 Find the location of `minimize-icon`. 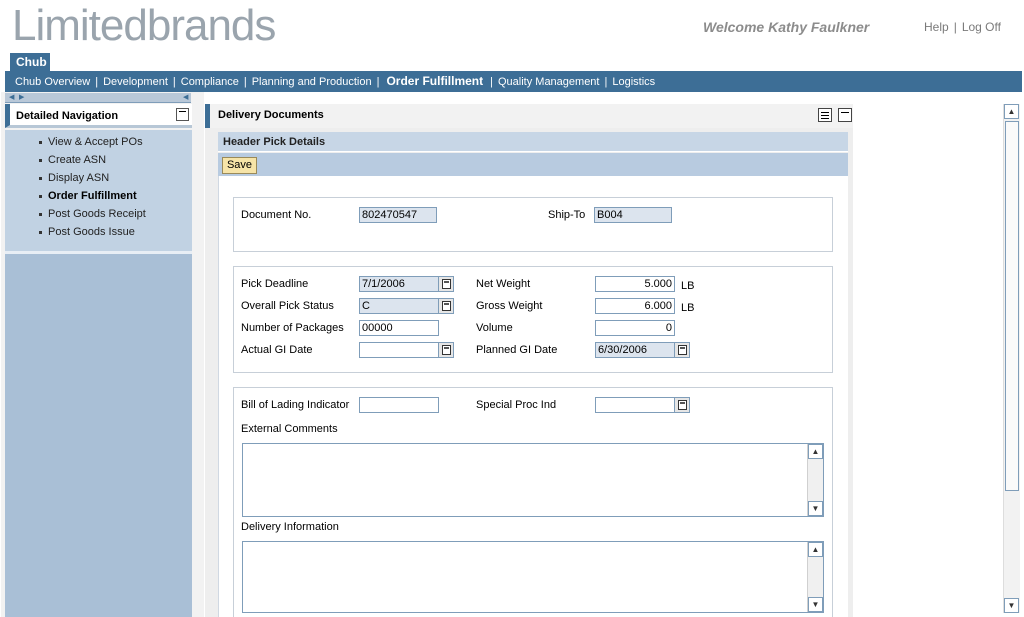

minimize-icon is located at coordinates (845, 115).